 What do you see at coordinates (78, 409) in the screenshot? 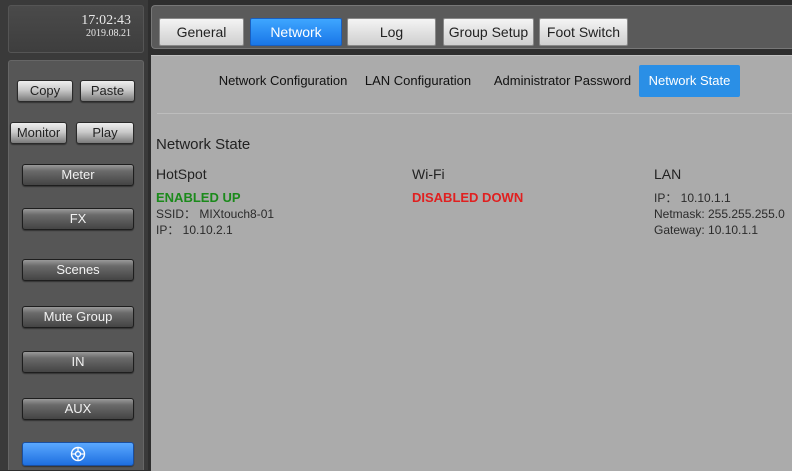
I see `aux-button: AUX` at bounding box center [78, 409].